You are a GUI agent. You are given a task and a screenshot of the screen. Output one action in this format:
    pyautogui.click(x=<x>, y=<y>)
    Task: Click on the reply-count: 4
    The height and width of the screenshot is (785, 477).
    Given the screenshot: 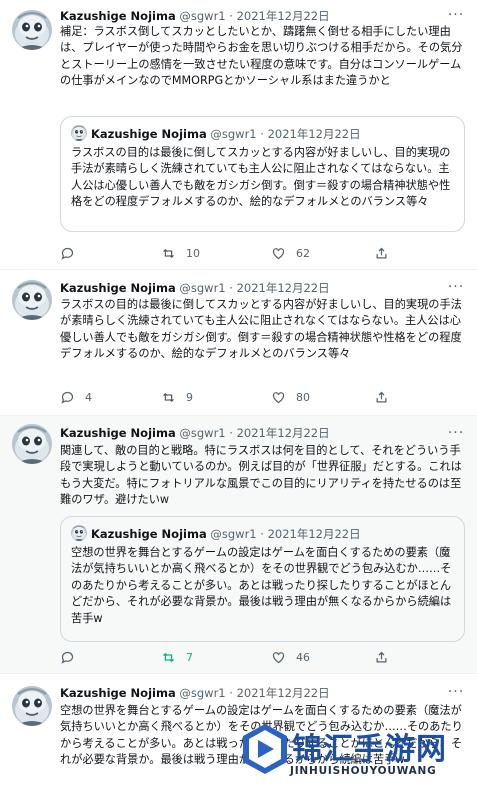 What is the action you would take?
    pyautogui.click(x=88, y=397)
    